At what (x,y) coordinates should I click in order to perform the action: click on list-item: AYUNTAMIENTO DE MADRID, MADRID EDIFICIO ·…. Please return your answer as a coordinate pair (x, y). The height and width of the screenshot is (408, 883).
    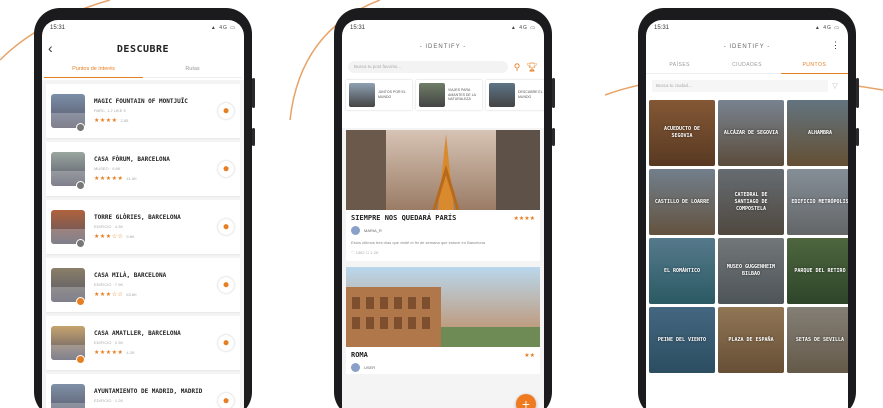
    Looking at the image, I should click on (143, 391).